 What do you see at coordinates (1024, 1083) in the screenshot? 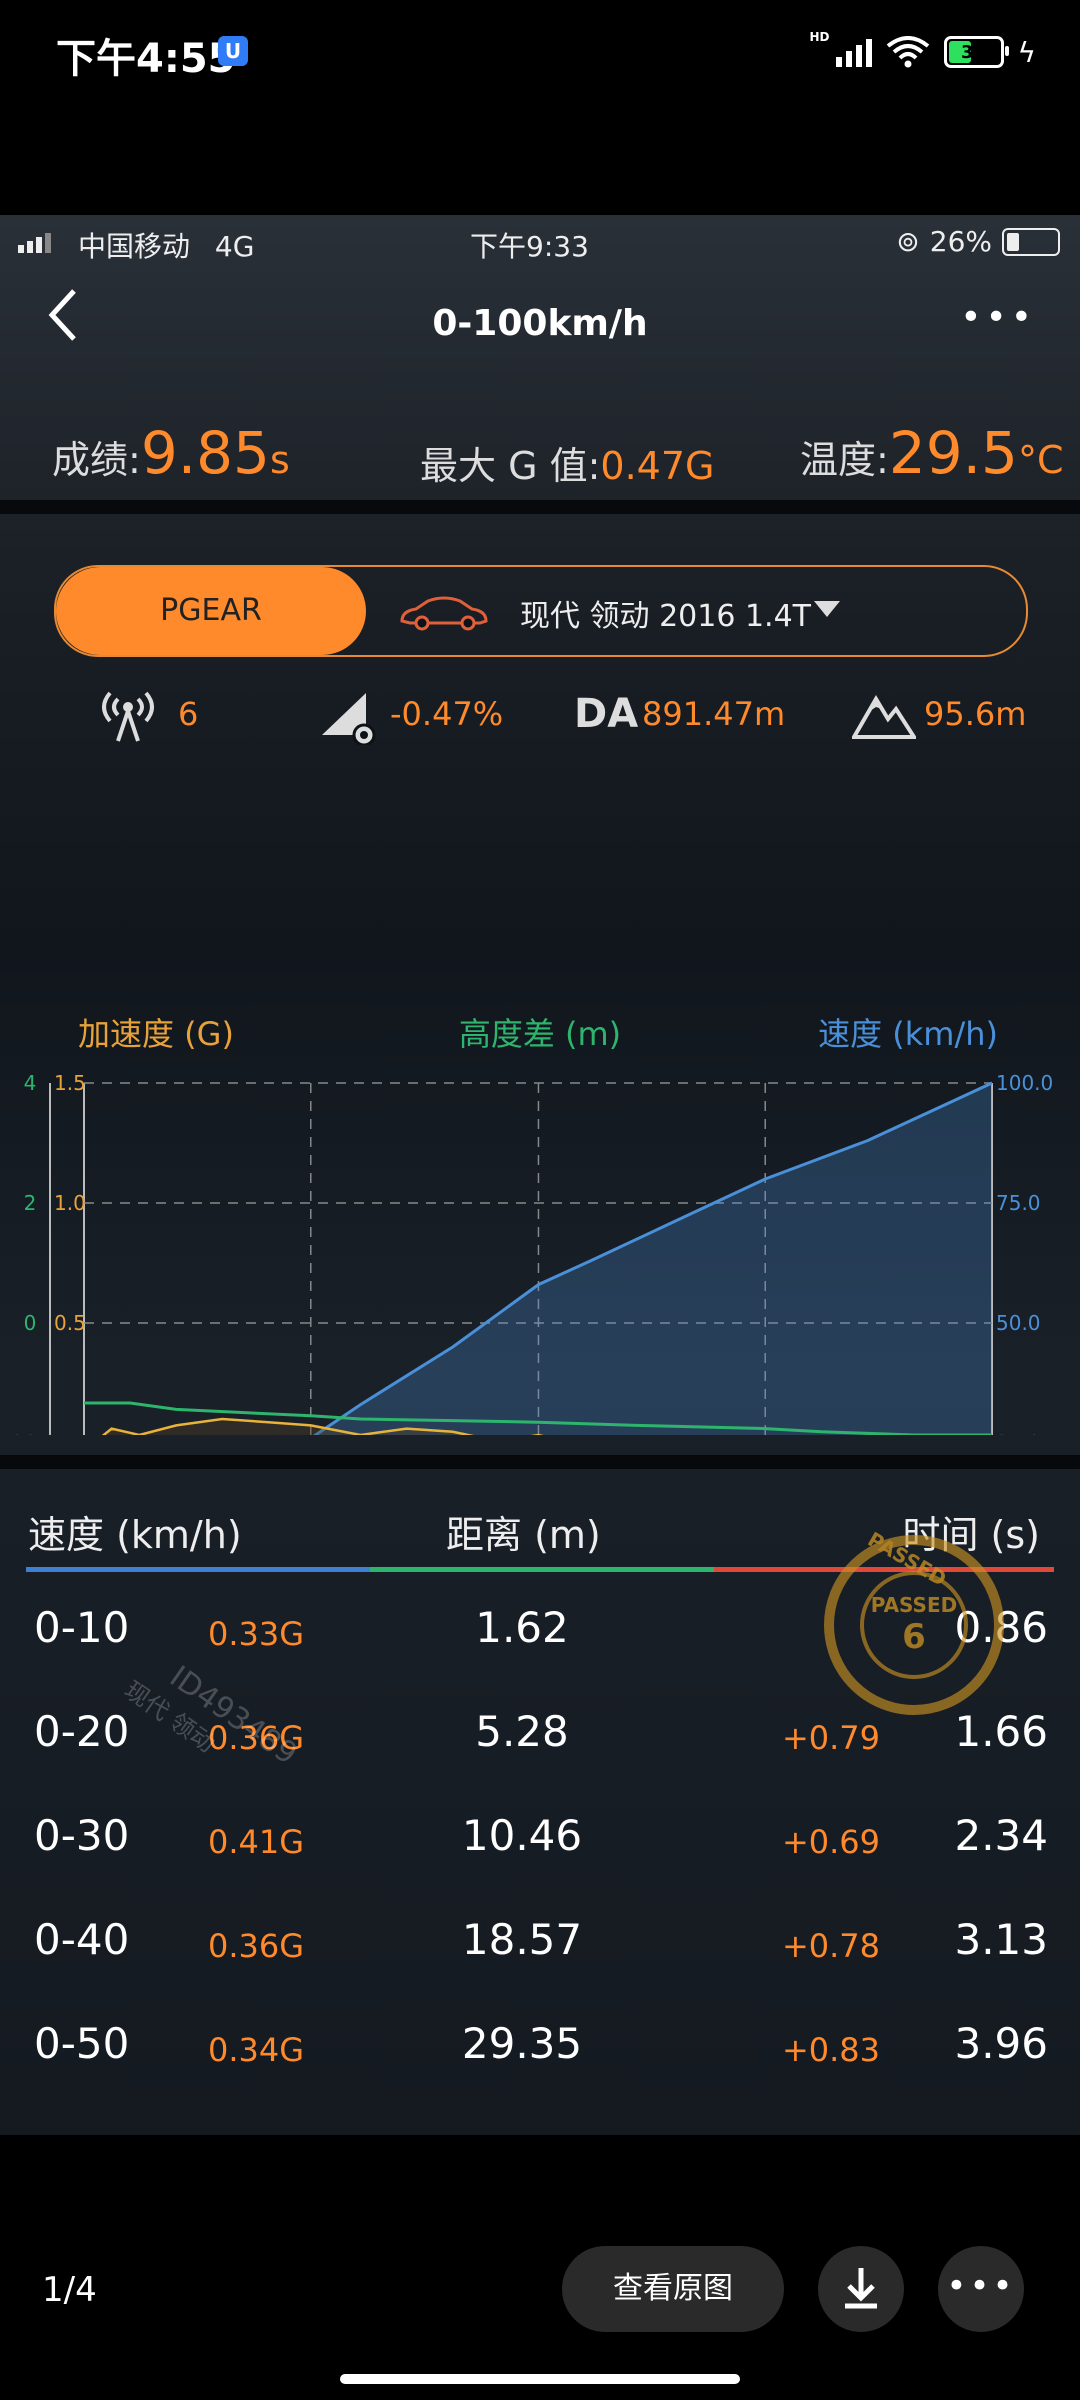
I see `speed-tick-label: 100.0` at bounding box center [1024, 1083].